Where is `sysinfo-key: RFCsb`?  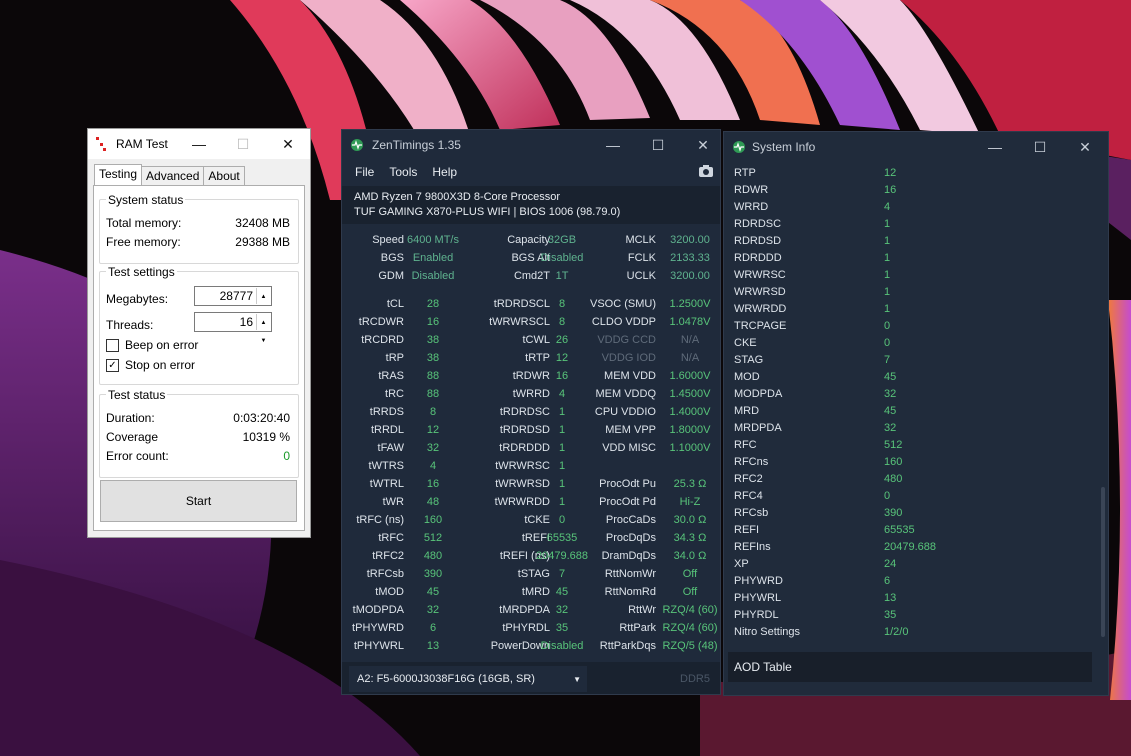
sysinfo-key: RFCsb is located at coordinates (751, 513).